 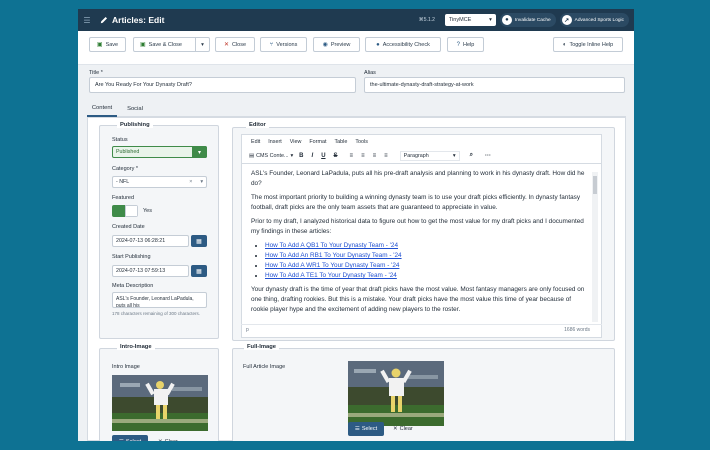 I want to click on menu-insert: Insert, so click(x=274, y=142).